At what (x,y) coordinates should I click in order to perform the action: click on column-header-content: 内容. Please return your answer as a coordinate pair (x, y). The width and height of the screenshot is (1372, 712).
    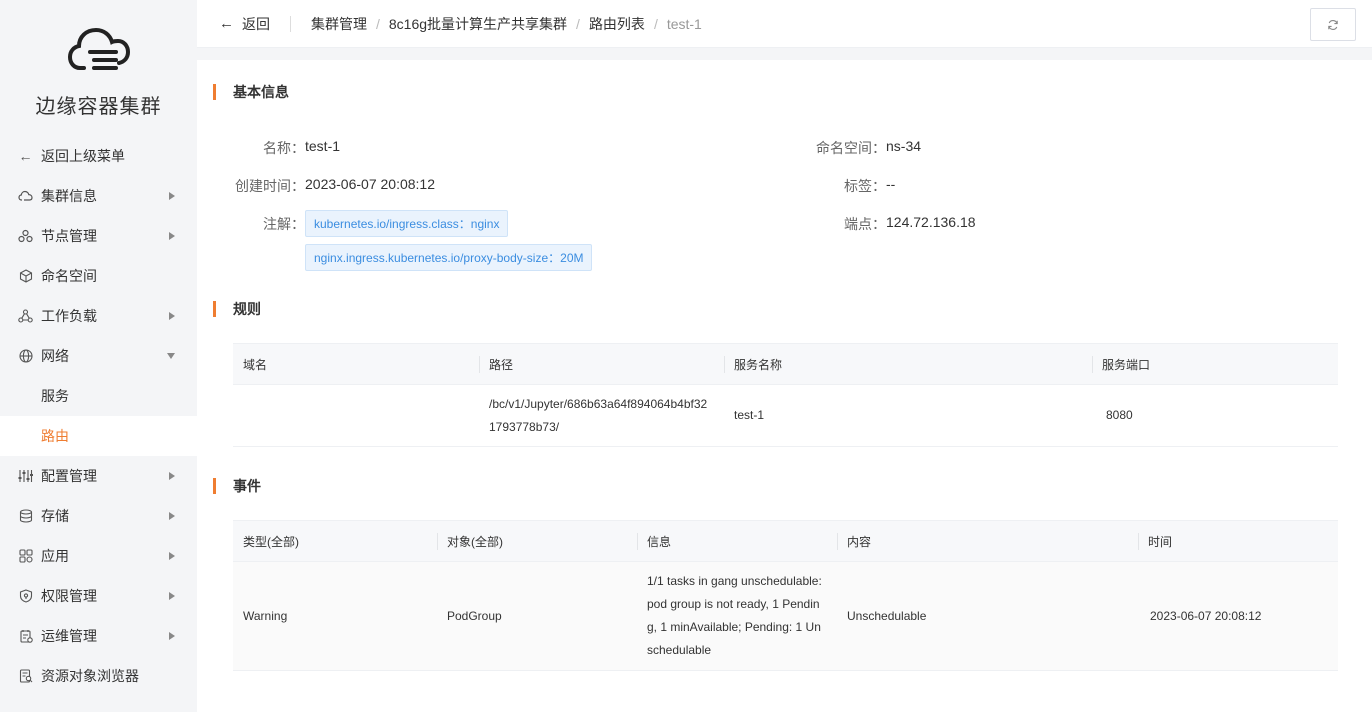
    Looking at the image, I should click on (987, 541).